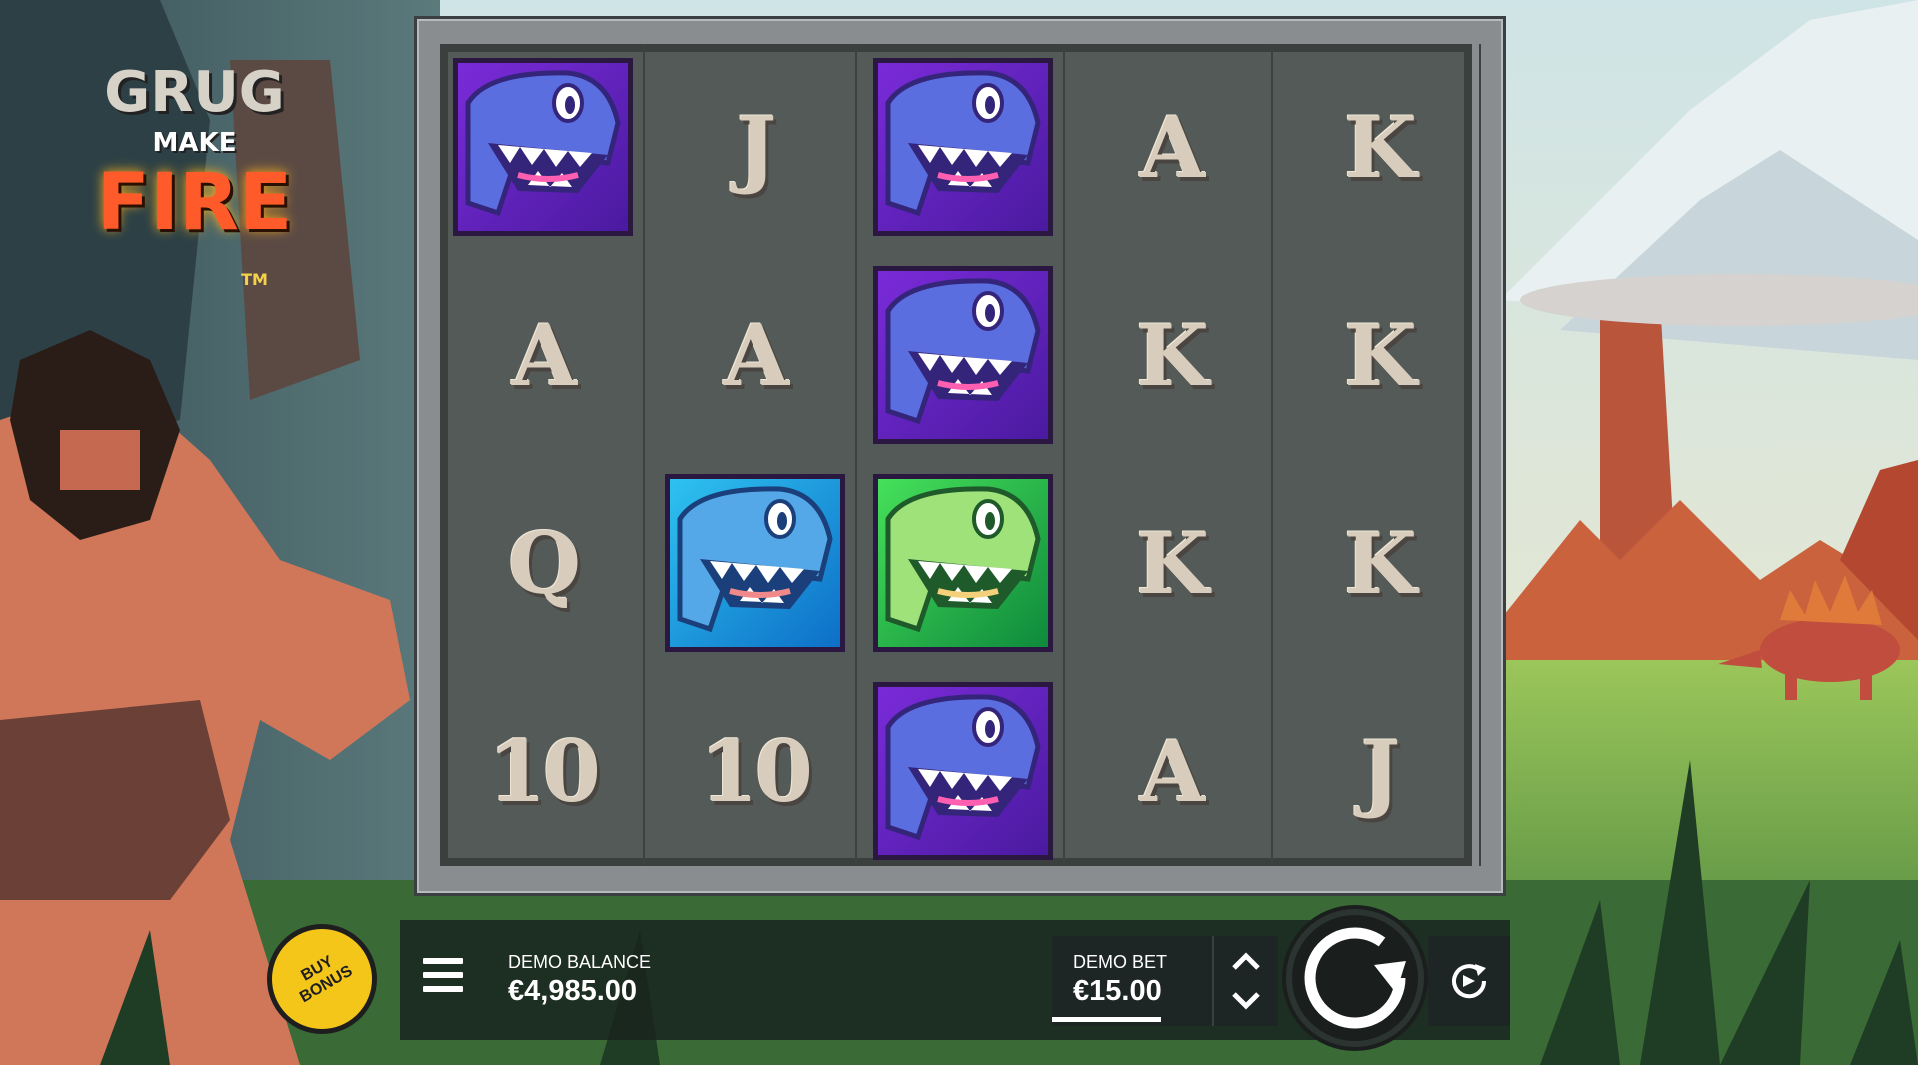  I want to click on bet-label: DEMO BET, so click(1120, 962).